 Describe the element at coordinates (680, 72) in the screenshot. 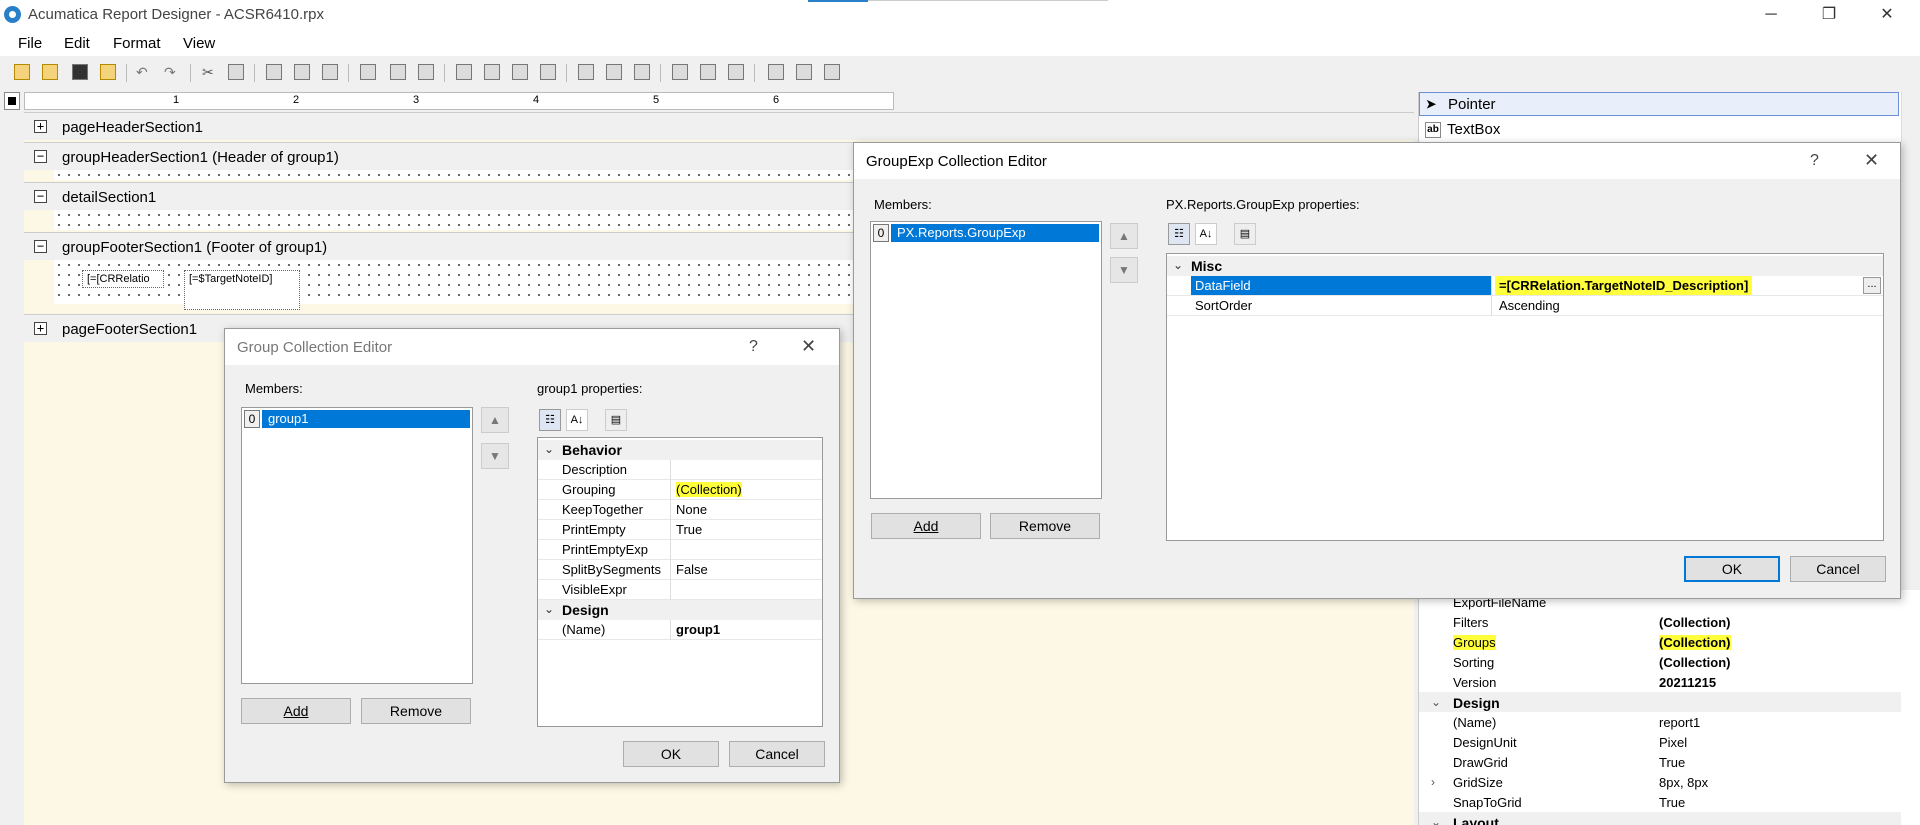

I see `h-spacing-equal-icon` at that location.